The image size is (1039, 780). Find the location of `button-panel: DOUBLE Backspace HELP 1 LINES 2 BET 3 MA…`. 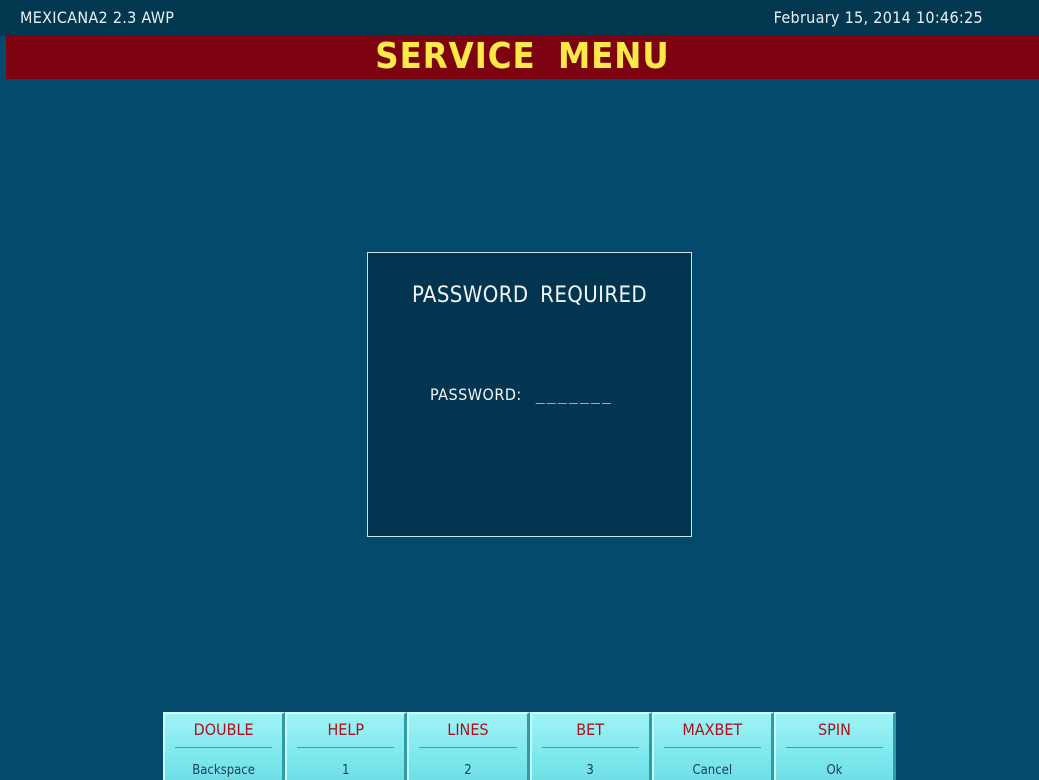

button-panel: DOUBLE Backspace HELP 1 LINES 2 BET 3 MA… is located at coordinates (530, 746).